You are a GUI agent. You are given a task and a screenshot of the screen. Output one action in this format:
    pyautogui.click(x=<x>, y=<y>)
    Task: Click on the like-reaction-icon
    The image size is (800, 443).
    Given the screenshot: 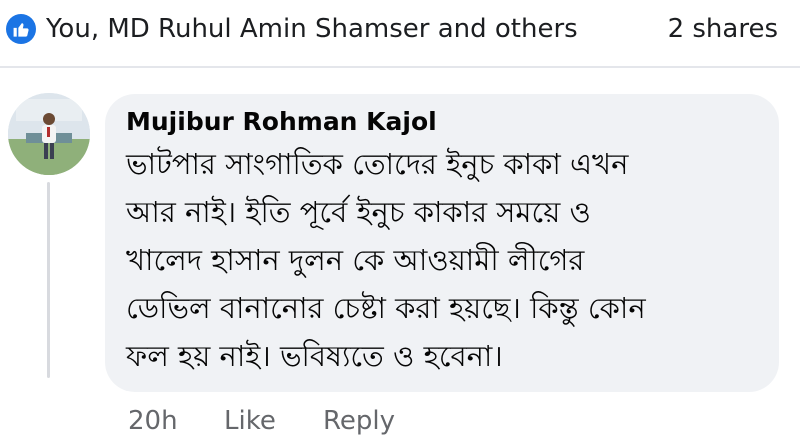 What is the action you would take?
    pyautogui.click(x=21, y=29)
    